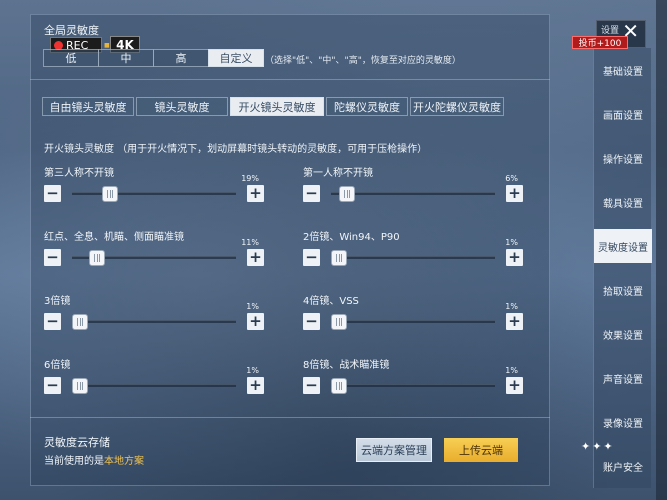 The width and height of the screenshot is (667, 500). What do you see at coordinates (623, 378) in the screenshot?
I see `sidebar-item-7: 声音设置` at bounding box center [623, 378].